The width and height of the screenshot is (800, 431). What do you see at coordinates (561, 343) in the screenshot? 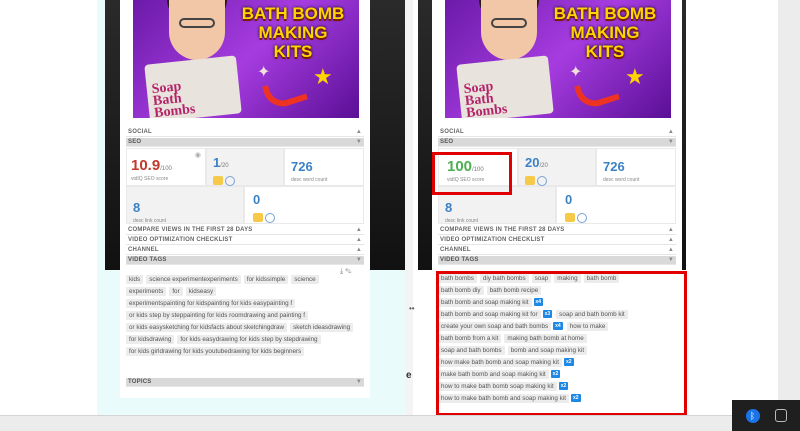
I see `tags-highlight` at bounding box center [561, 343].